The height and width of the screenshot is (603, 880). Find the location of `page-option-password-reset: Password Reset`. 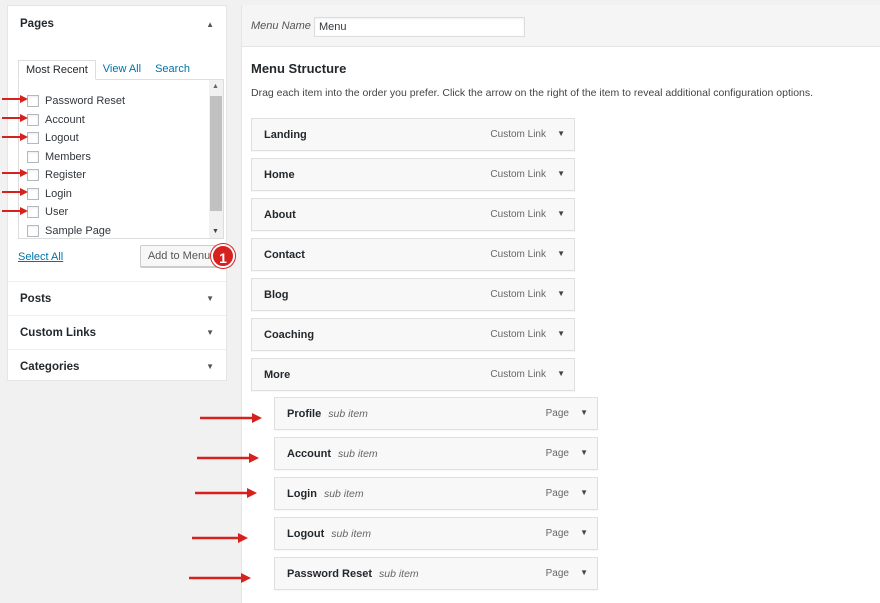

page-option-password-reset: Password Reset is located at coordinates (76, 101).